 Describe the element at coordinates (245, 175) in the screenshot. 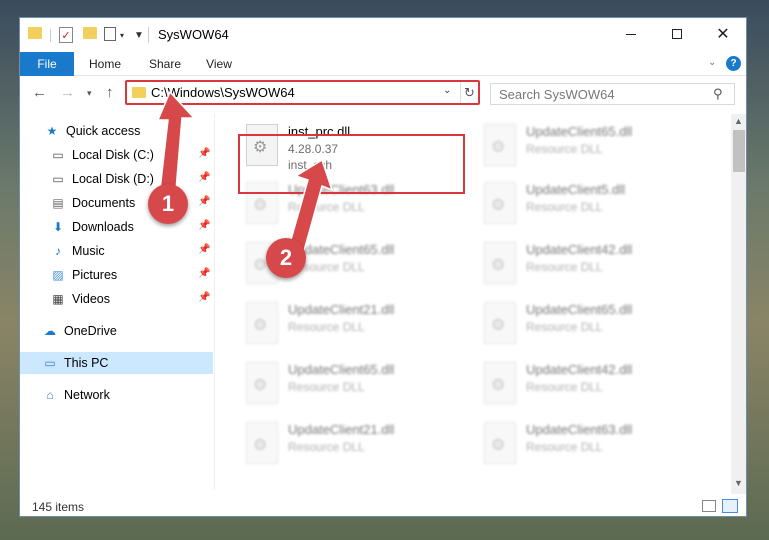

I see `annotation-arrows` at that location.